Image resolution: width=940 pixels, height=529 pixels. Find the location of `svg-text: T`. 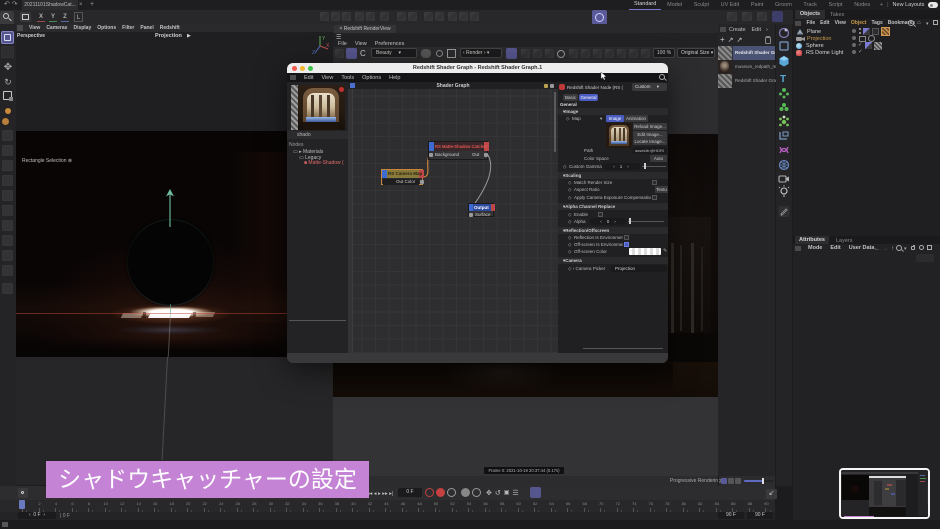

svg-text: T is located at coordinates (783, 79).